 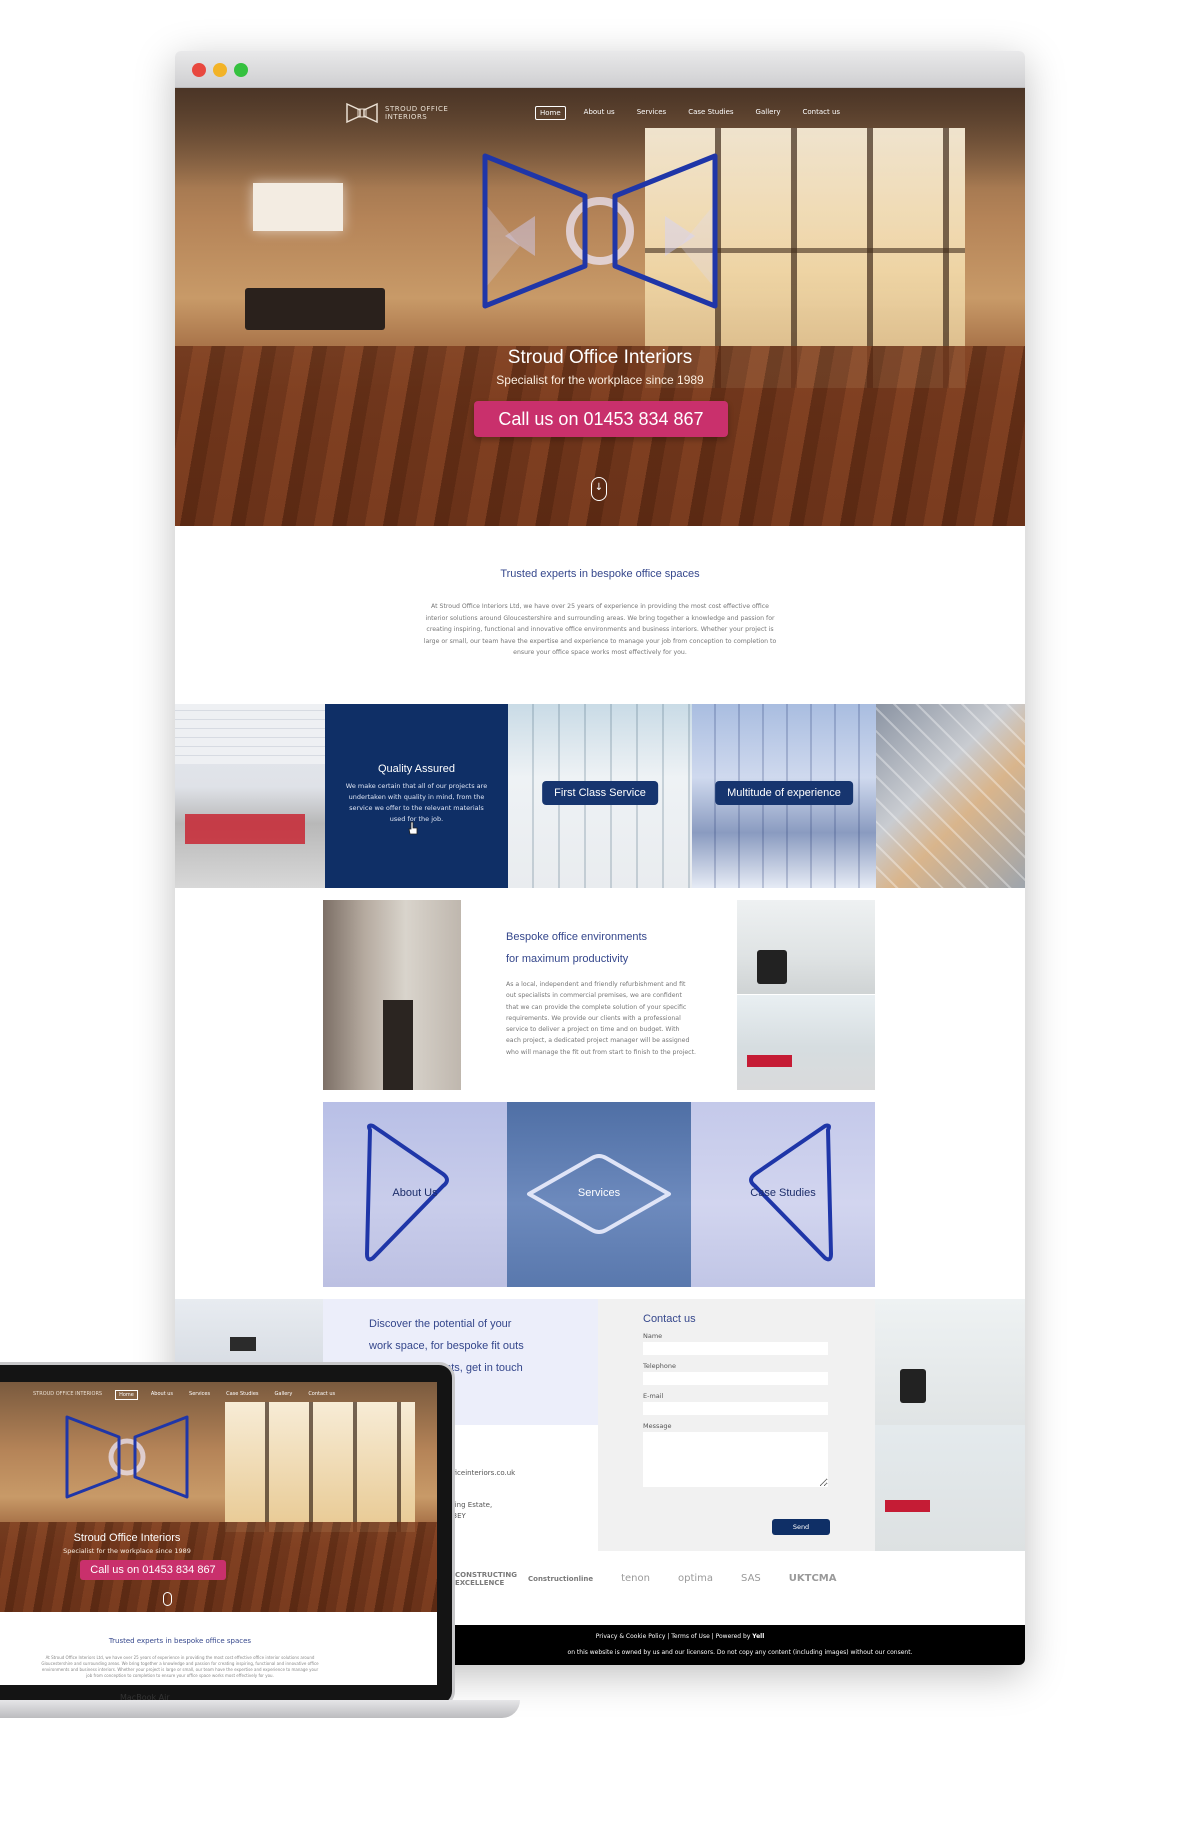 I want to click on experience-label: Multitude of experience, so click(x=784, y=793).